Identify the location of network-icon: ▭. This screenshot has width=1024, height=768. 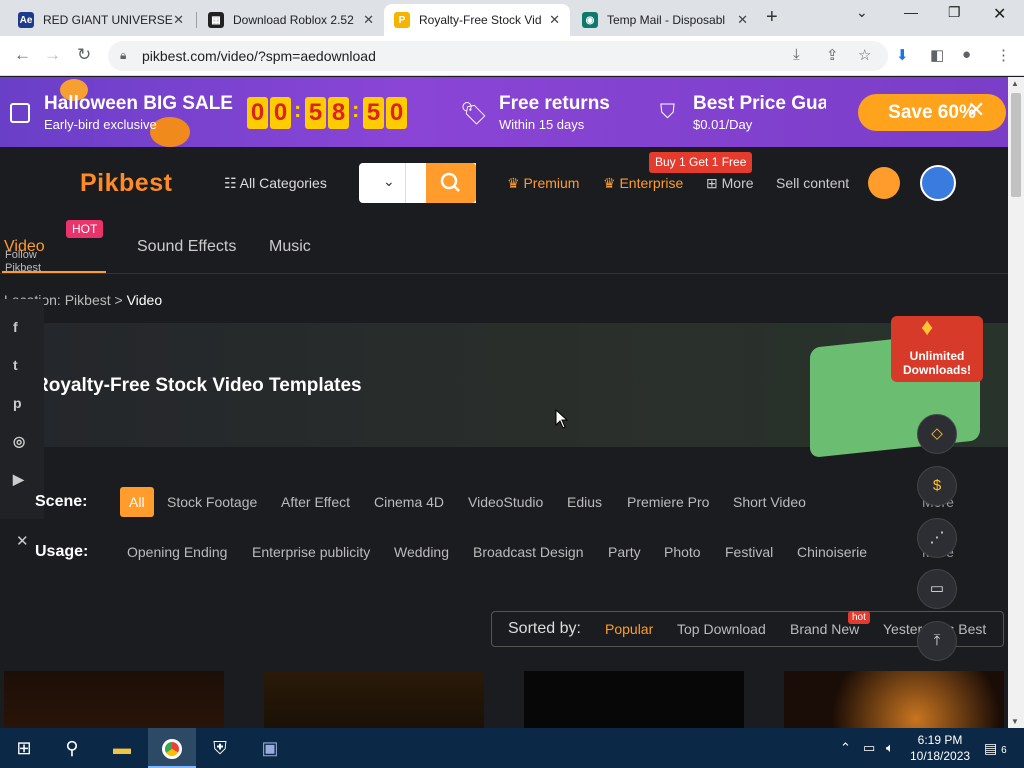
(869, 748).